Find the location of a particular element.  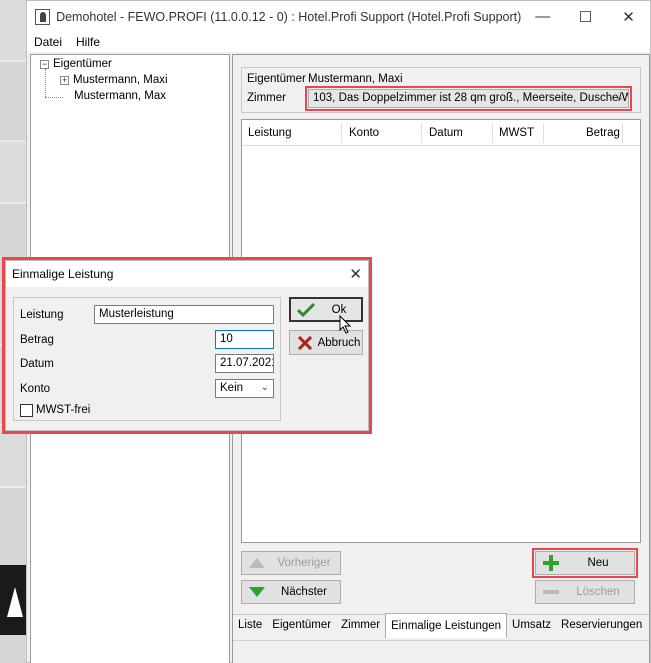

col-datum: Datum is located at coordinates (446, 133).